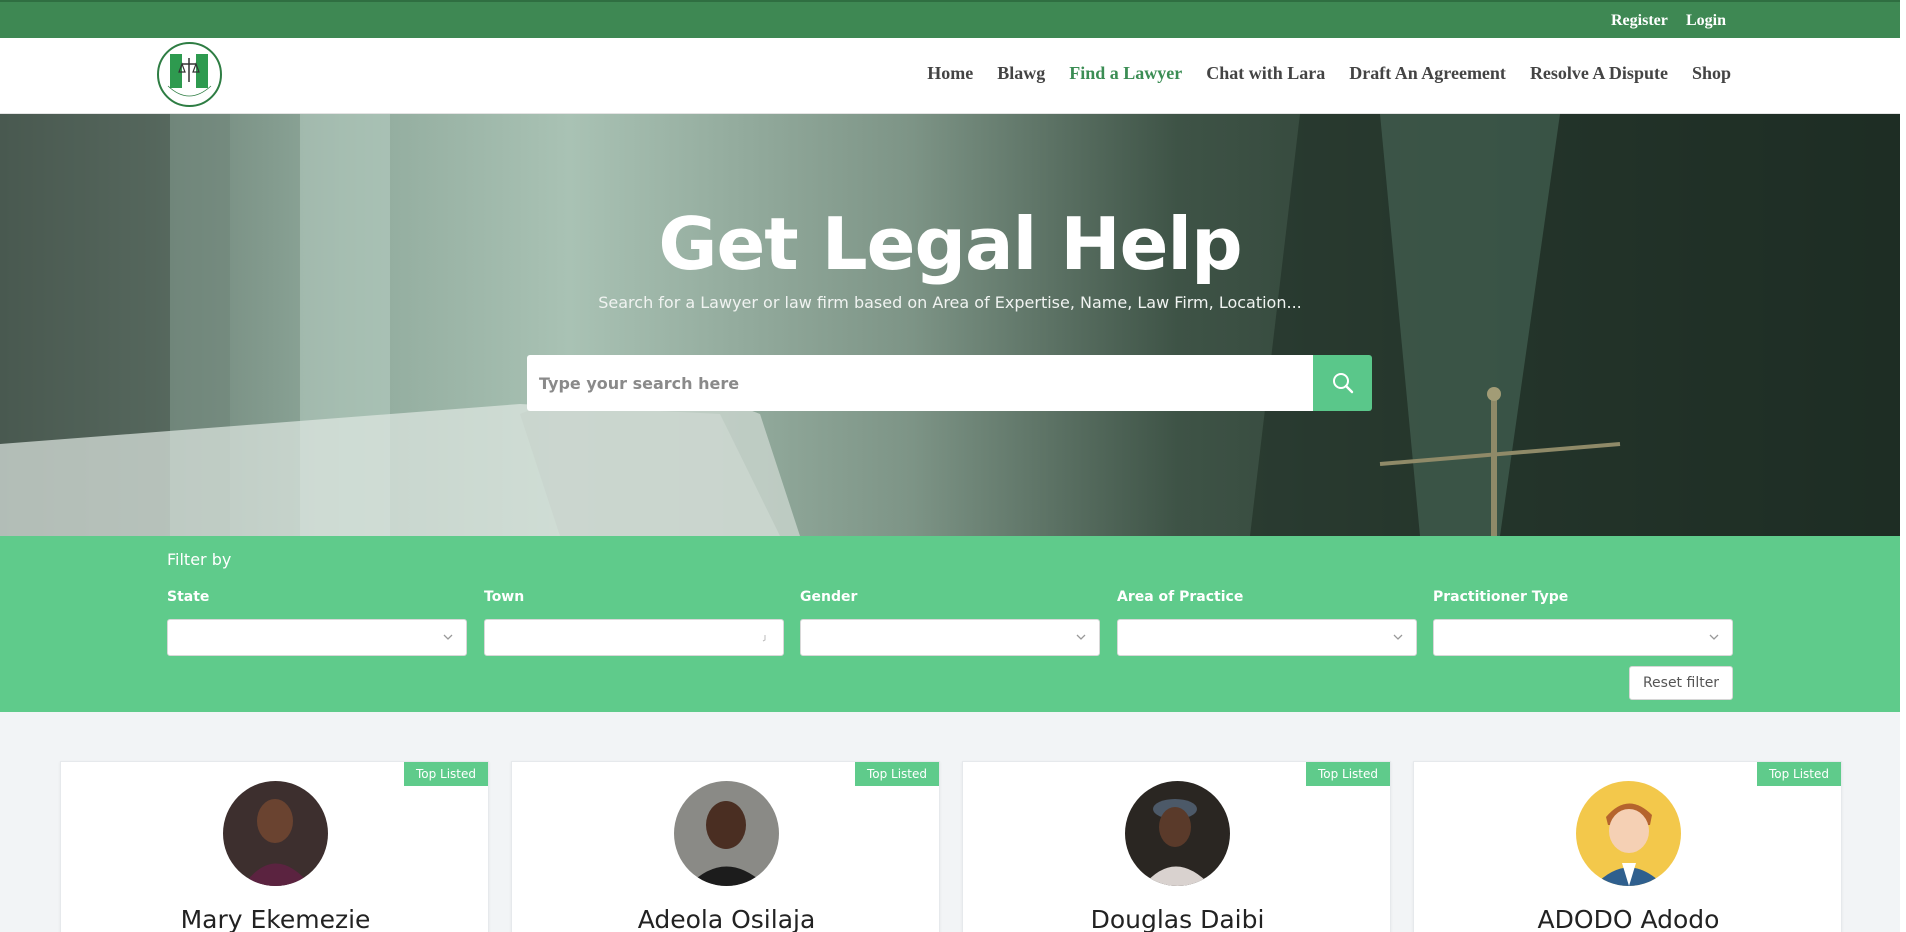 The width and height of the screenshot is (1906, 932). I want to click on lawyer-card: Top Listed ADODO Adodo, so click(1627, 846).